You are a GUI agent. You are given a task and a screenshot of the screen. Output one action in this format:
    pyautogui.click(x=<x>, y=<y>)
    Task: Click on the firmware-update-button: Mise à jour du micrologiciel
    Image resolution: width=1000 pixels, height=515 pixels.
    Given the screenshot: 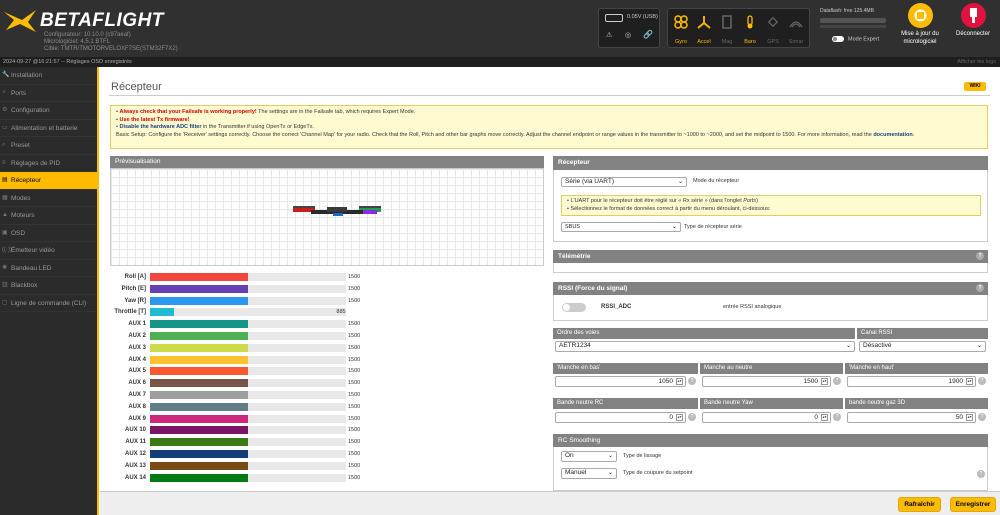 What is the action you would take?
    pyautogui.click(x=920, y=24)
    